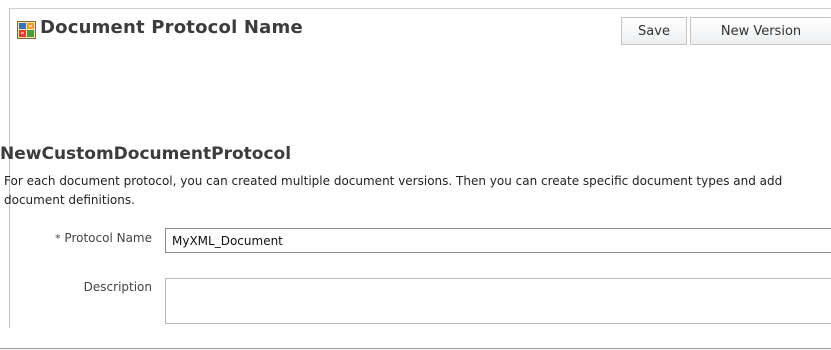 The height and width of the screenshot is (350, 831). Describe the element at coordinates (171, 27) in the screenshot. I see `page-title: Document Protocol Name` at that location.